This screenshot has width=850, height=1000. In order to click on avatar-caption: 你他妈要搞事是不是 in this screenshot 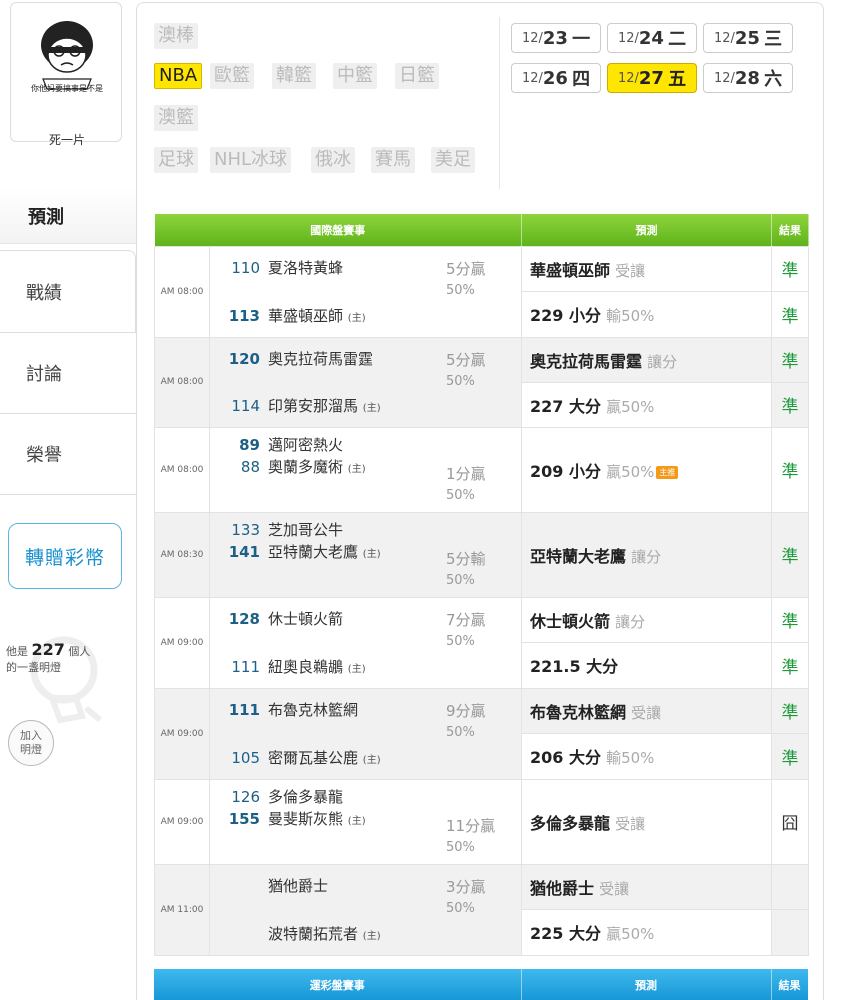, I will do `click(67, 88)`.